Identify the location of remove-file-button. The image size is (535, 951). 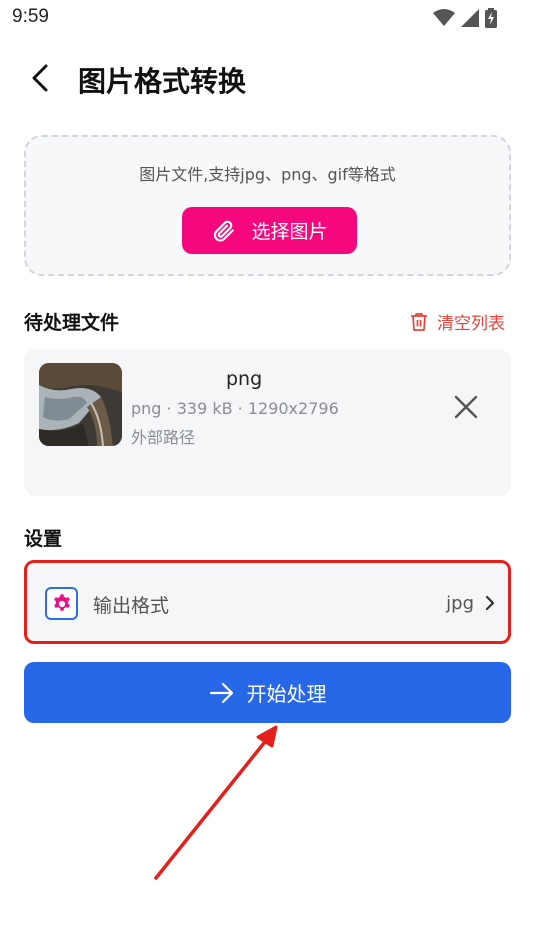
(466, 407).